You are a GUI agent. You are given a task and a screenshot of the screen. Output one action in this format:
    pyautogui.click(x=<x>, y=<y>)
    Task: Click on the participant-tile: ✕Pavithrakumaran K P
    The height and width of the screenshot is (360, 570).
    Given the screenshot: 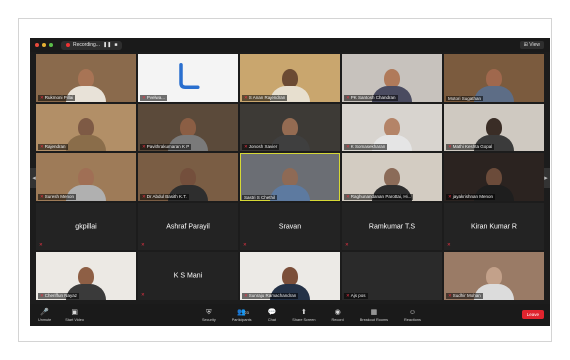 What is the action you would take?
    pyautogui.click(x=188, y=127)
    